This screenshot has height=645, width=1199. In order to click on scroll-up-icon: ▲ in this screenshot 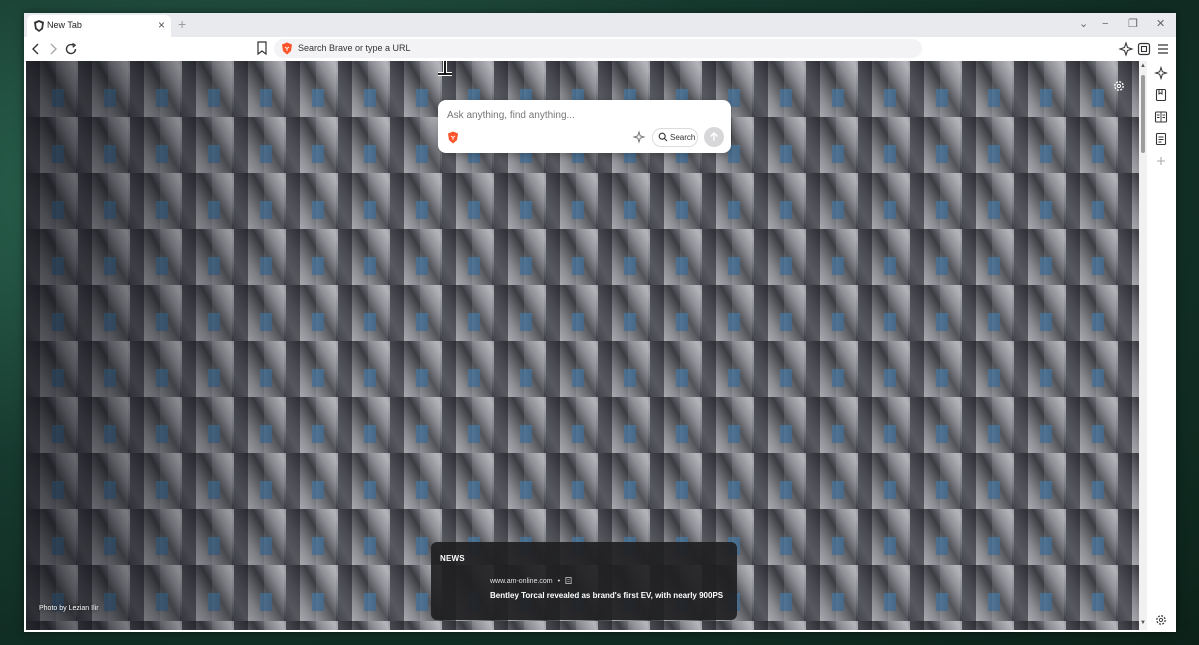, I will do `click(1143, 66)`.